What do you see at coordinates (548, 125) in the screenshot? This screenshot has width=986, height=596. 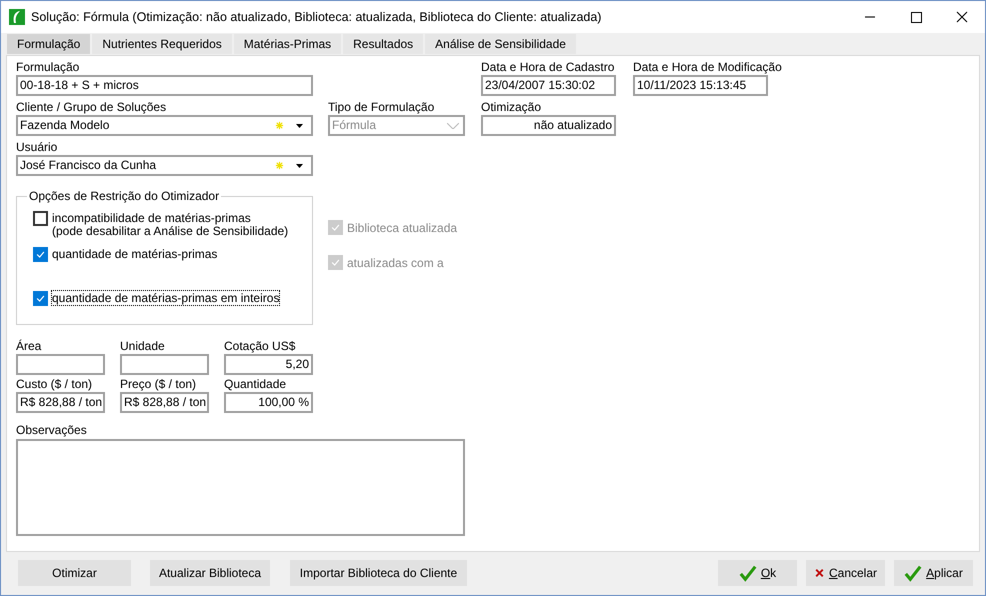 I see `optimization-field: não atualizado` at bounding box center [548, 125].